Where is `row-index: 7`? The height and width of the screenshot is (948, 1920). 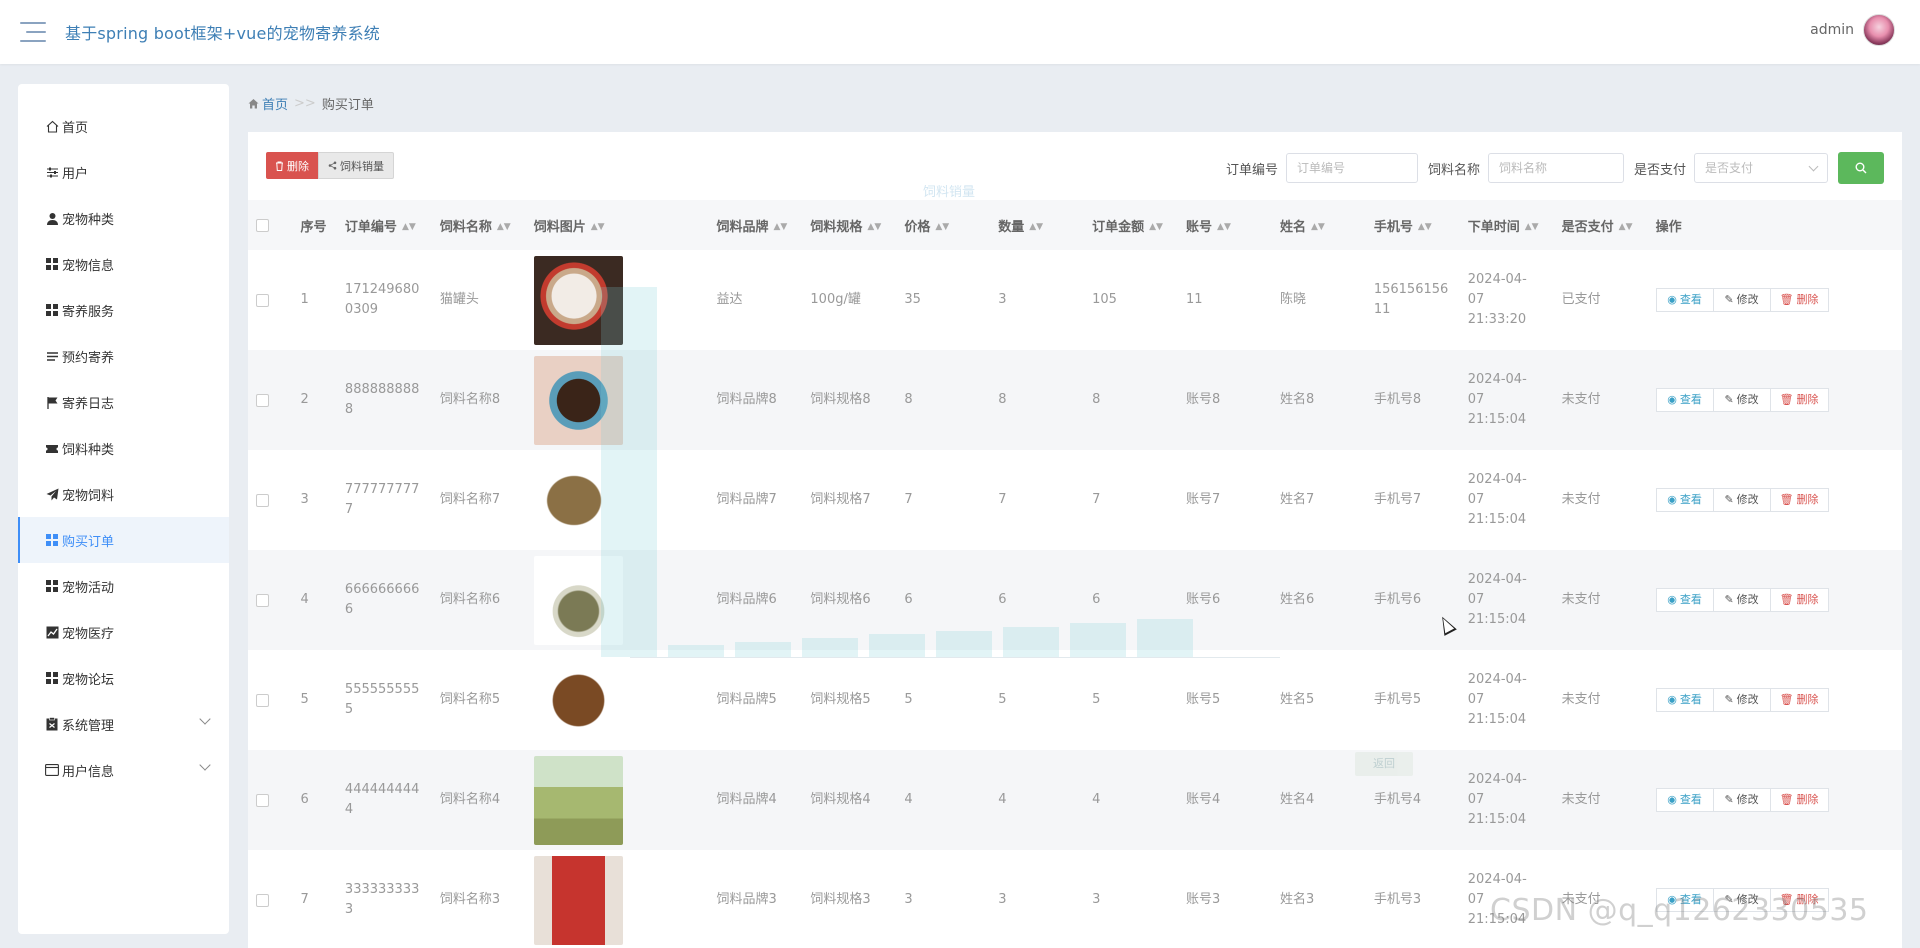
row-index: 7 is located at coordinates (304, 899).